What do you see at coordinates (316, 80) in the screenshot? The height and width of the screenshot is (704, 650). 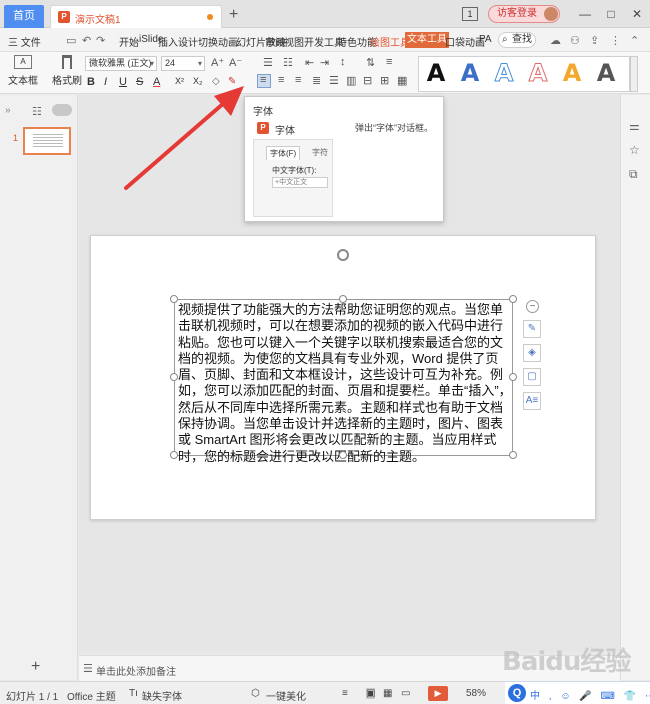 I see `justify-icon: ≣` at bounding box center [316, 80].